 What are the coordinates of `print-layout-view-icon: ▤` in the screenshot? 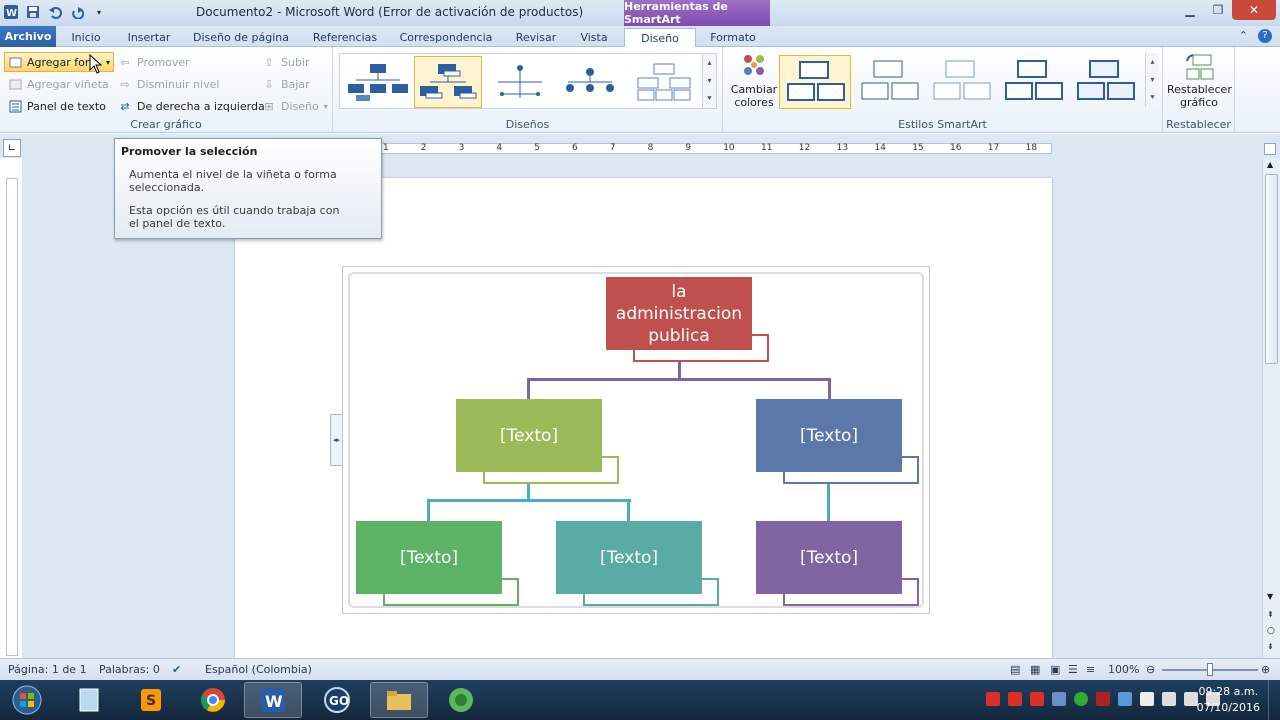 It's located at (1015, 669).